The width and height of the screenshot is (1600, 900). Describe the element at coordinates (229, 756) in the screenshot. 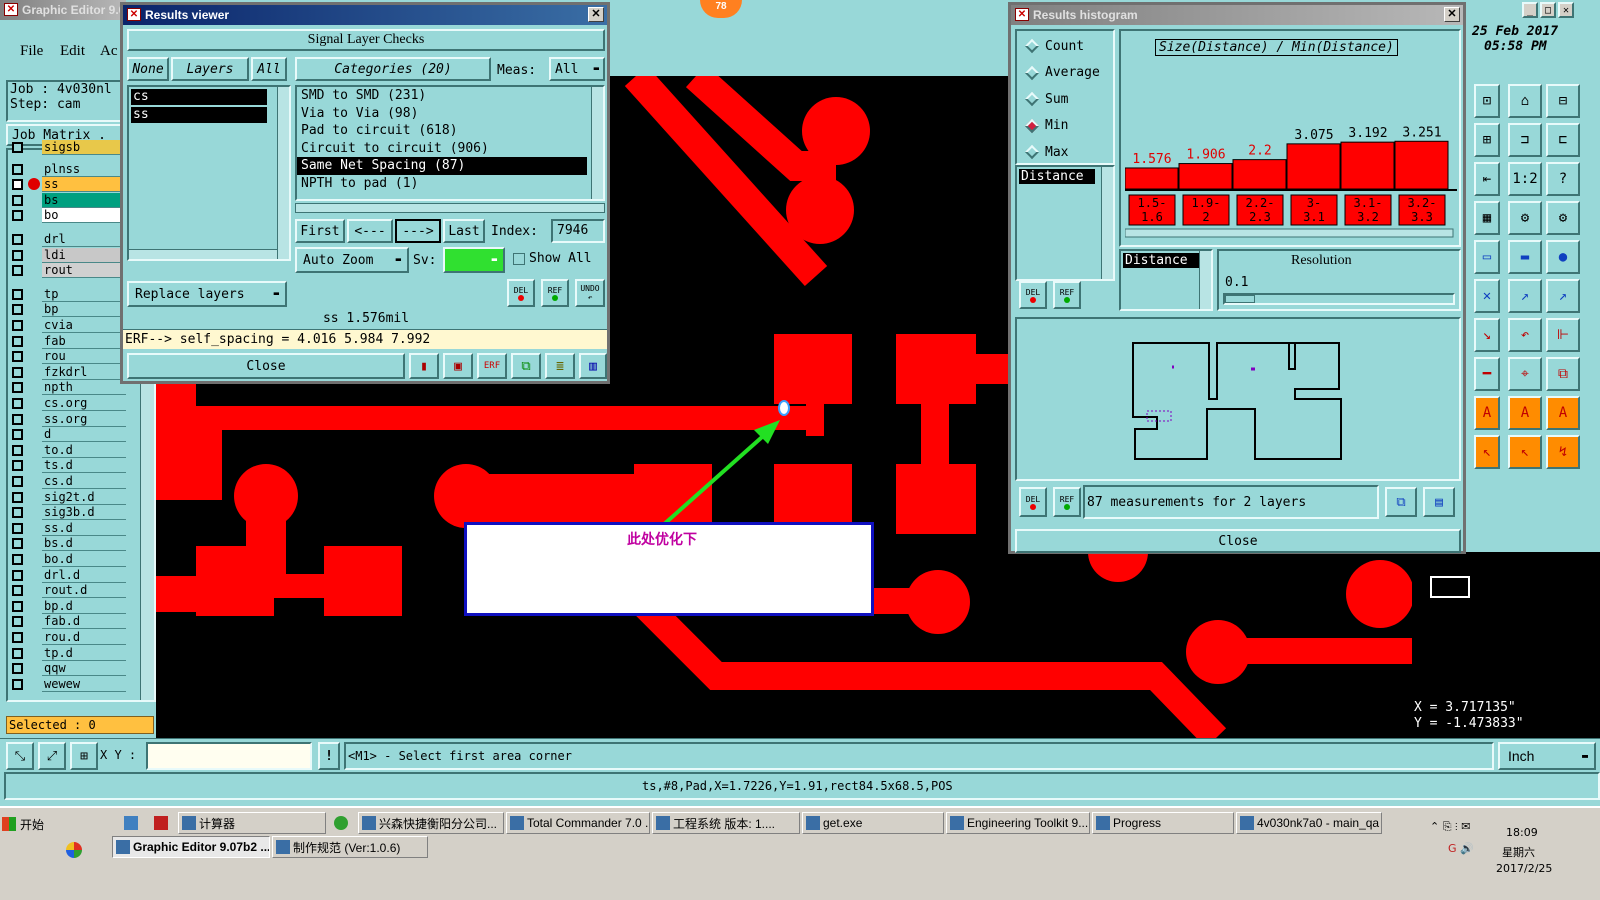

I see `xy-input` at that location.